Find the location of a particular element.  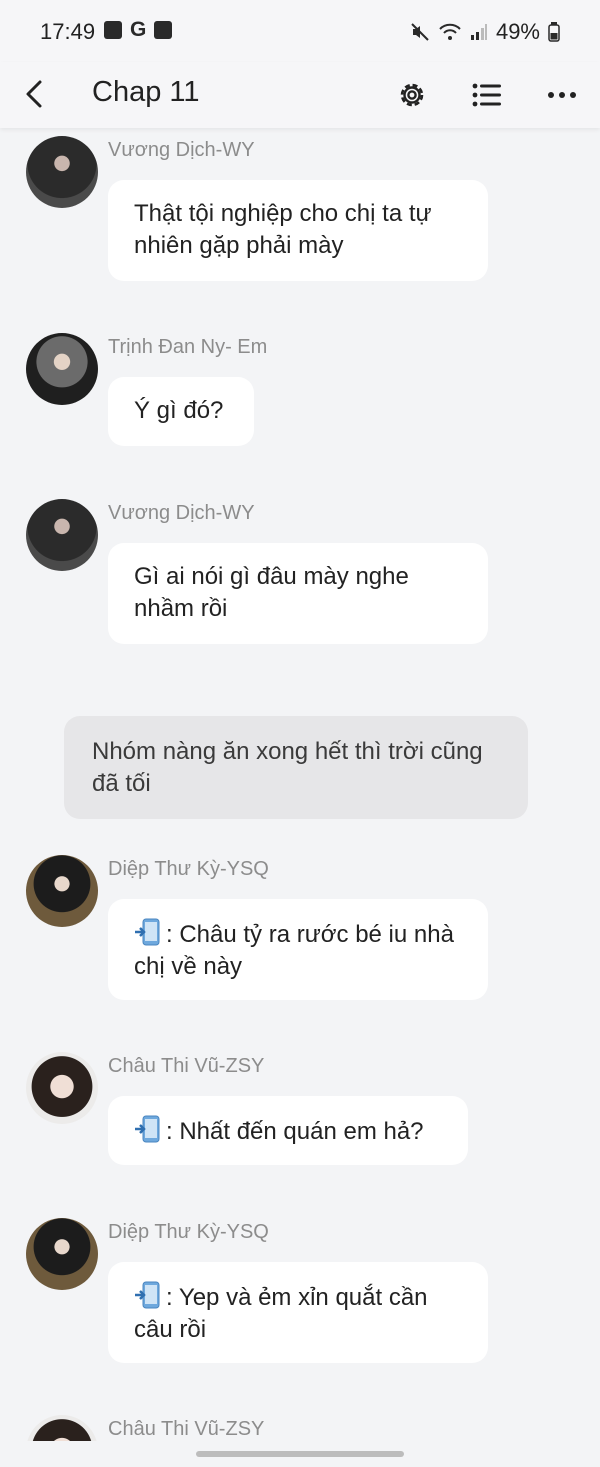

settings-button is located at coordinates (412, 95).